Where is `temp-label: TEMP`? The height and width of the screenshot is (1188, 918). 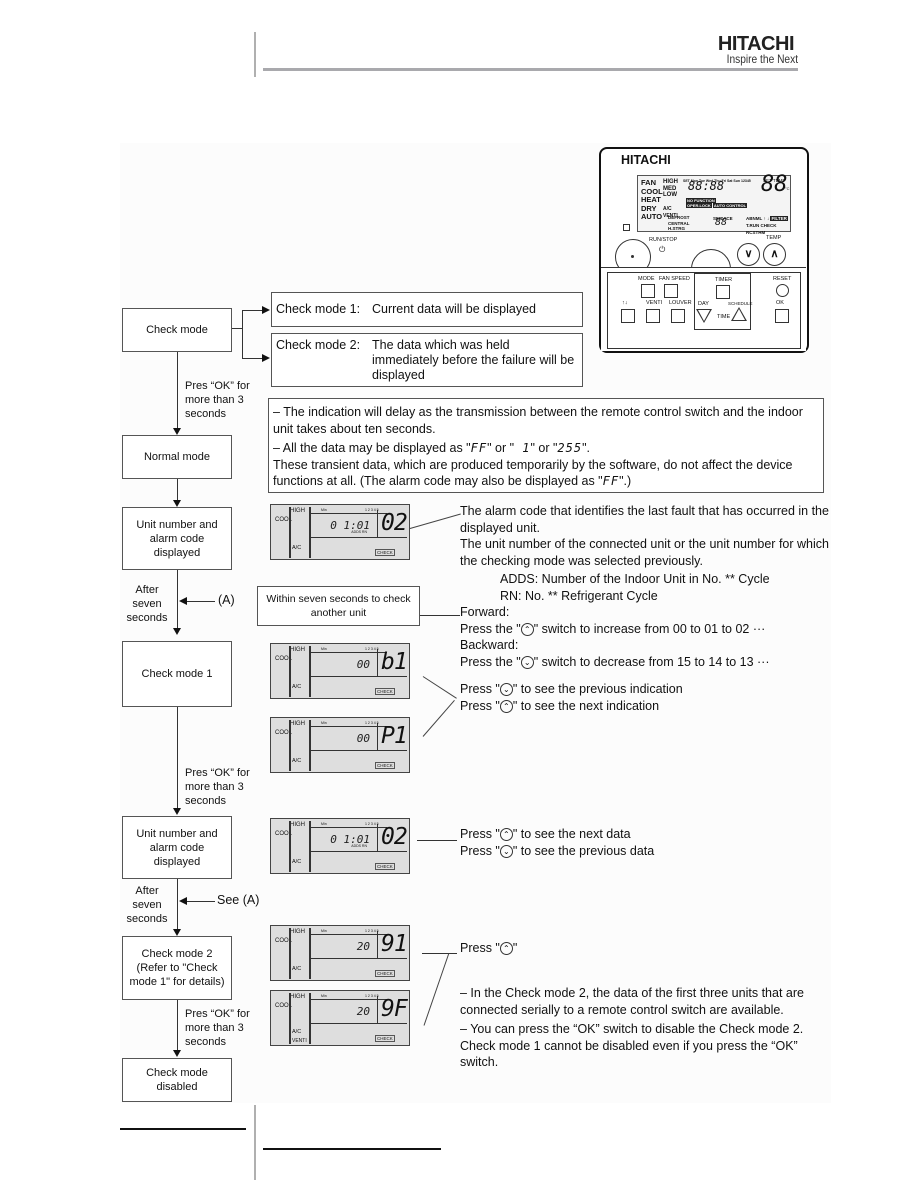 temp-label: TEMP is located at coordinates (774, 238).